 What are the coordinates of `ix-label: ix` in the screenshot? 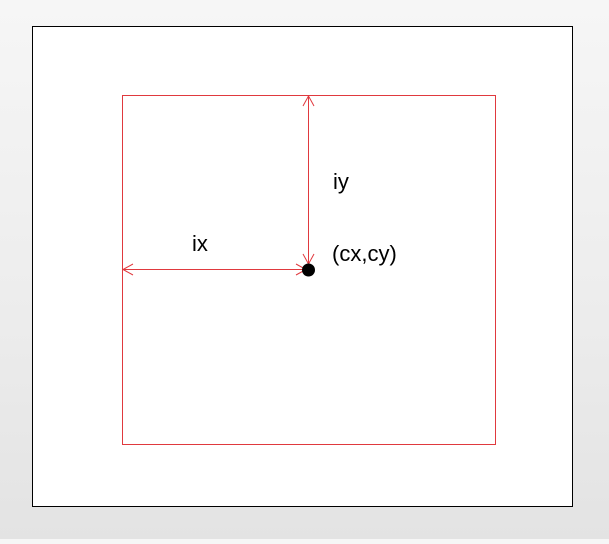 It's located at (200, 243).